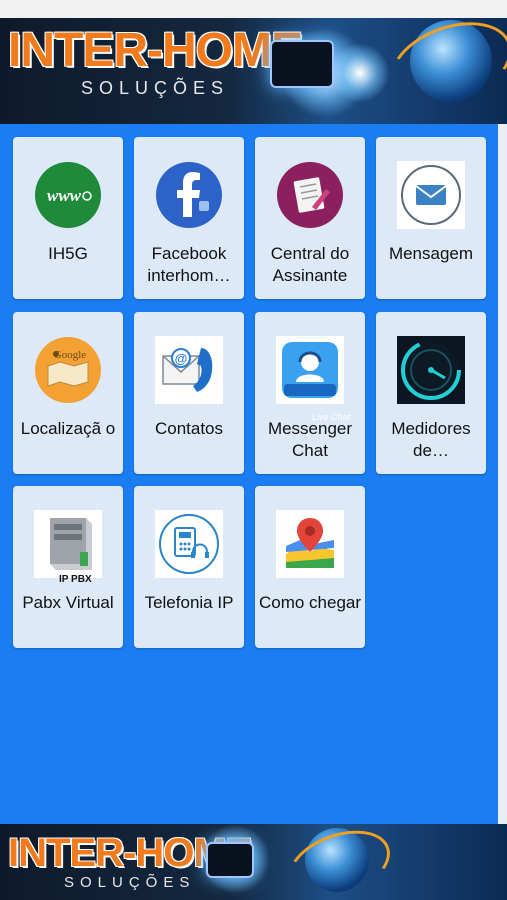  I want to click on tile-central-do-assinante: Central do Assinante, so click(310, 218).